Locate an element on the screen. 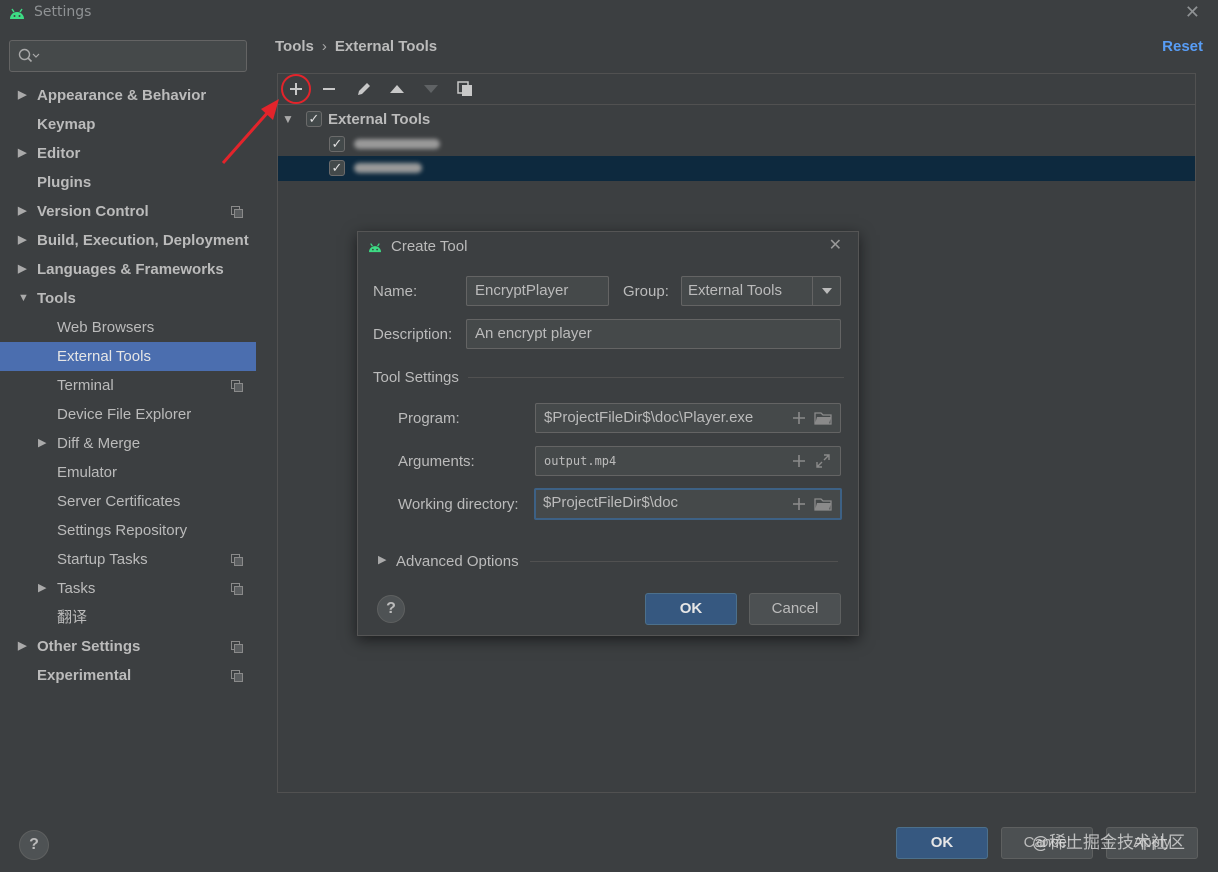  program-field: $ProjectFileDir$\doc\Player.exe is located at coordinates (688, 418).